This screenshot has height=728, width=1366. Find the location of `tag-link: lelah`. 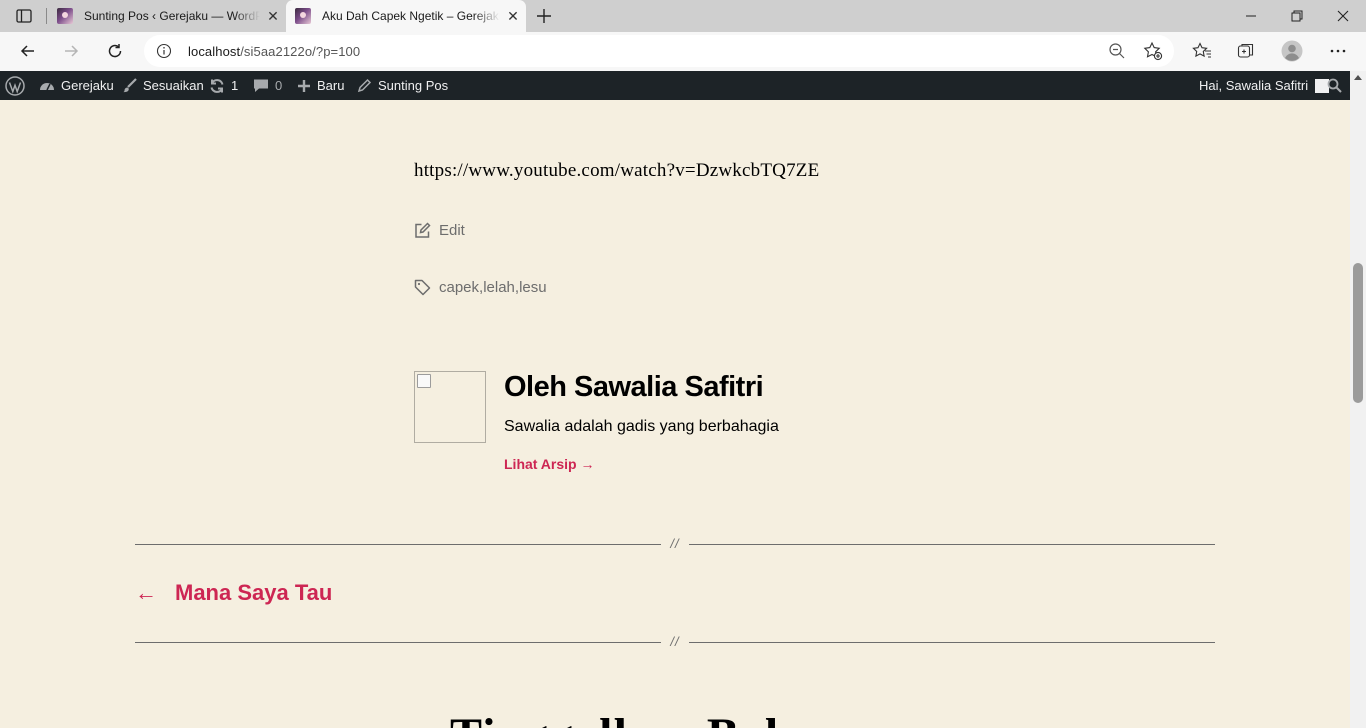

tag-link: lelah is located at coordinates (499, 287).